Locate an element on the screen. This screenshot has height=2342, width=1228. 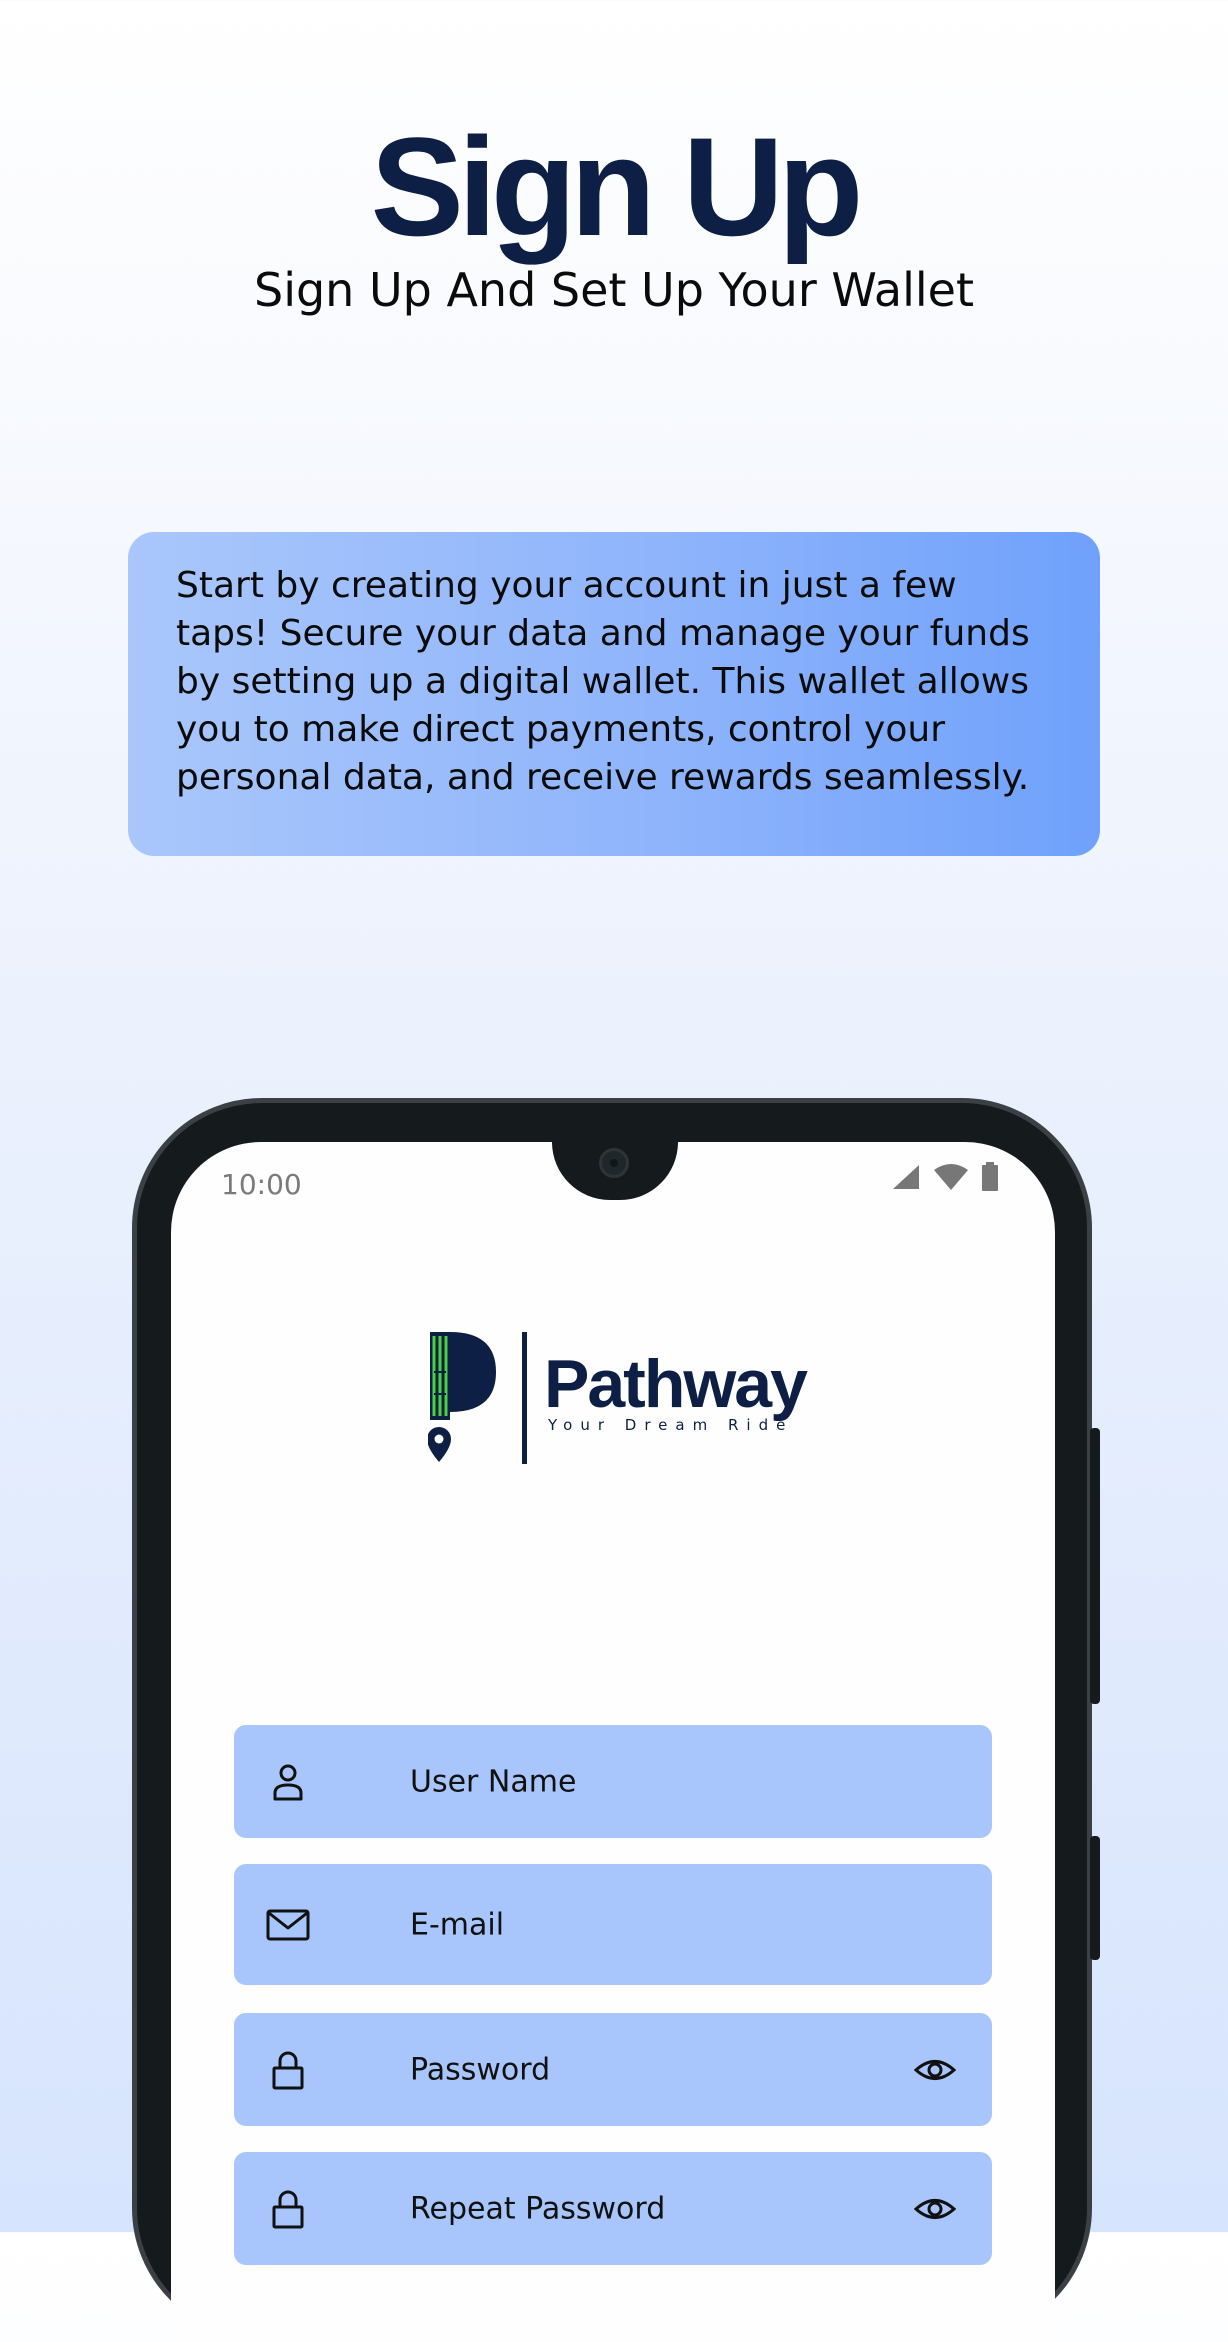
logo-tagline: Your Dream Ride is located at coordinates (671, 1425).